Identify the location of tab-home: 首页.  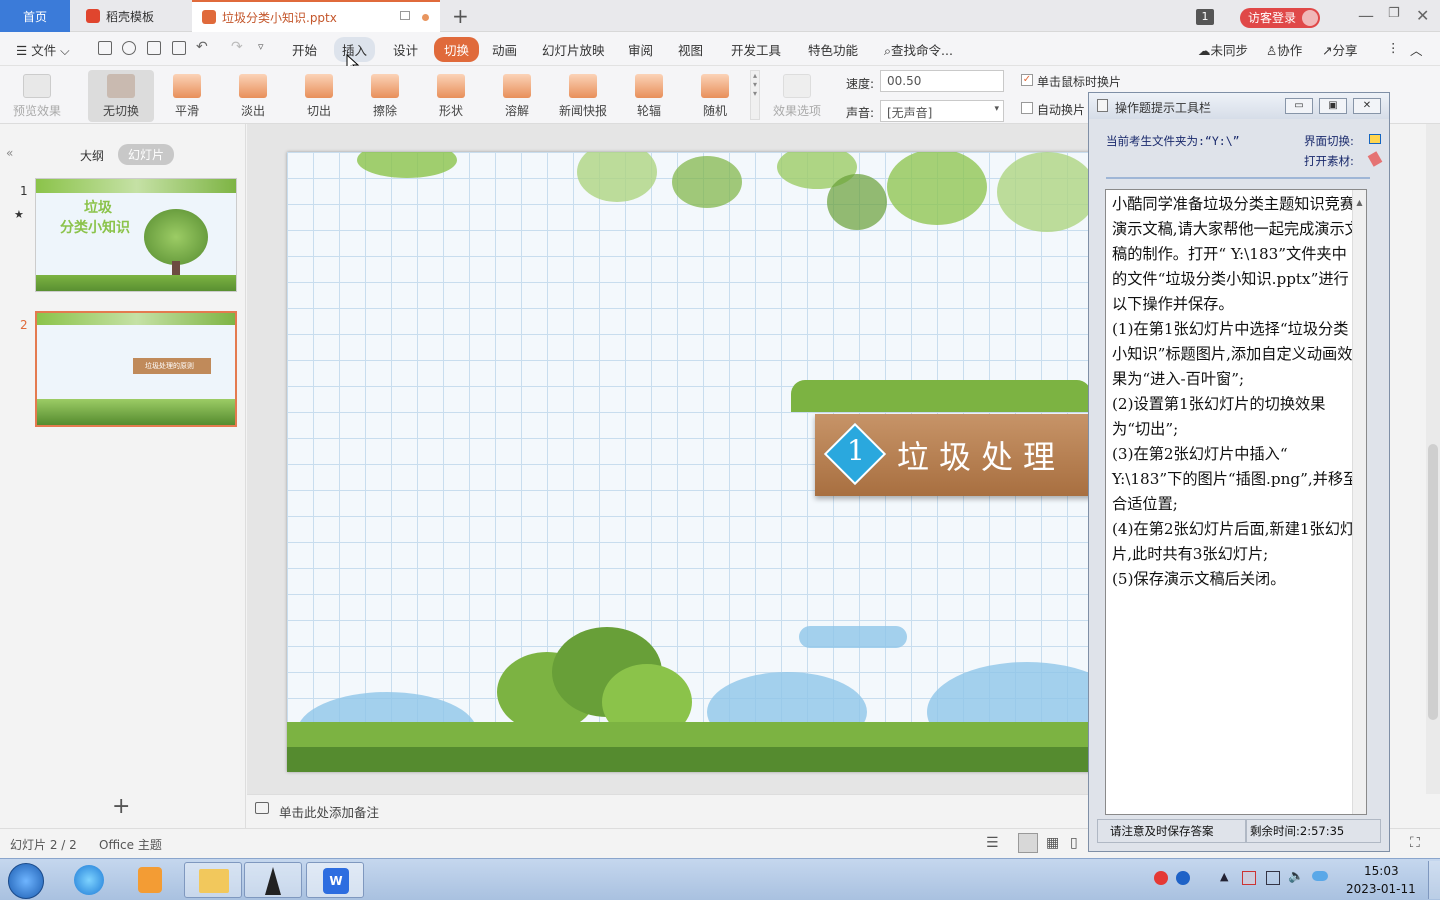
(35, 16).